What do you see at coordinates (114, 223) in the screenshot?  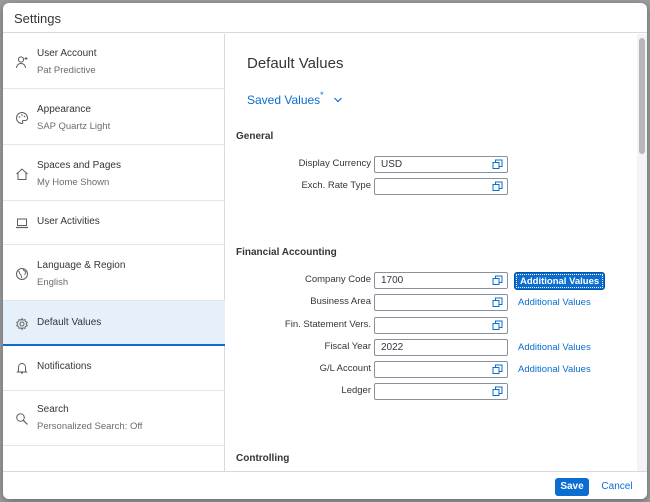 I see `sidebar-item-user-activities: User Activities` at bounding box center [114, 223].